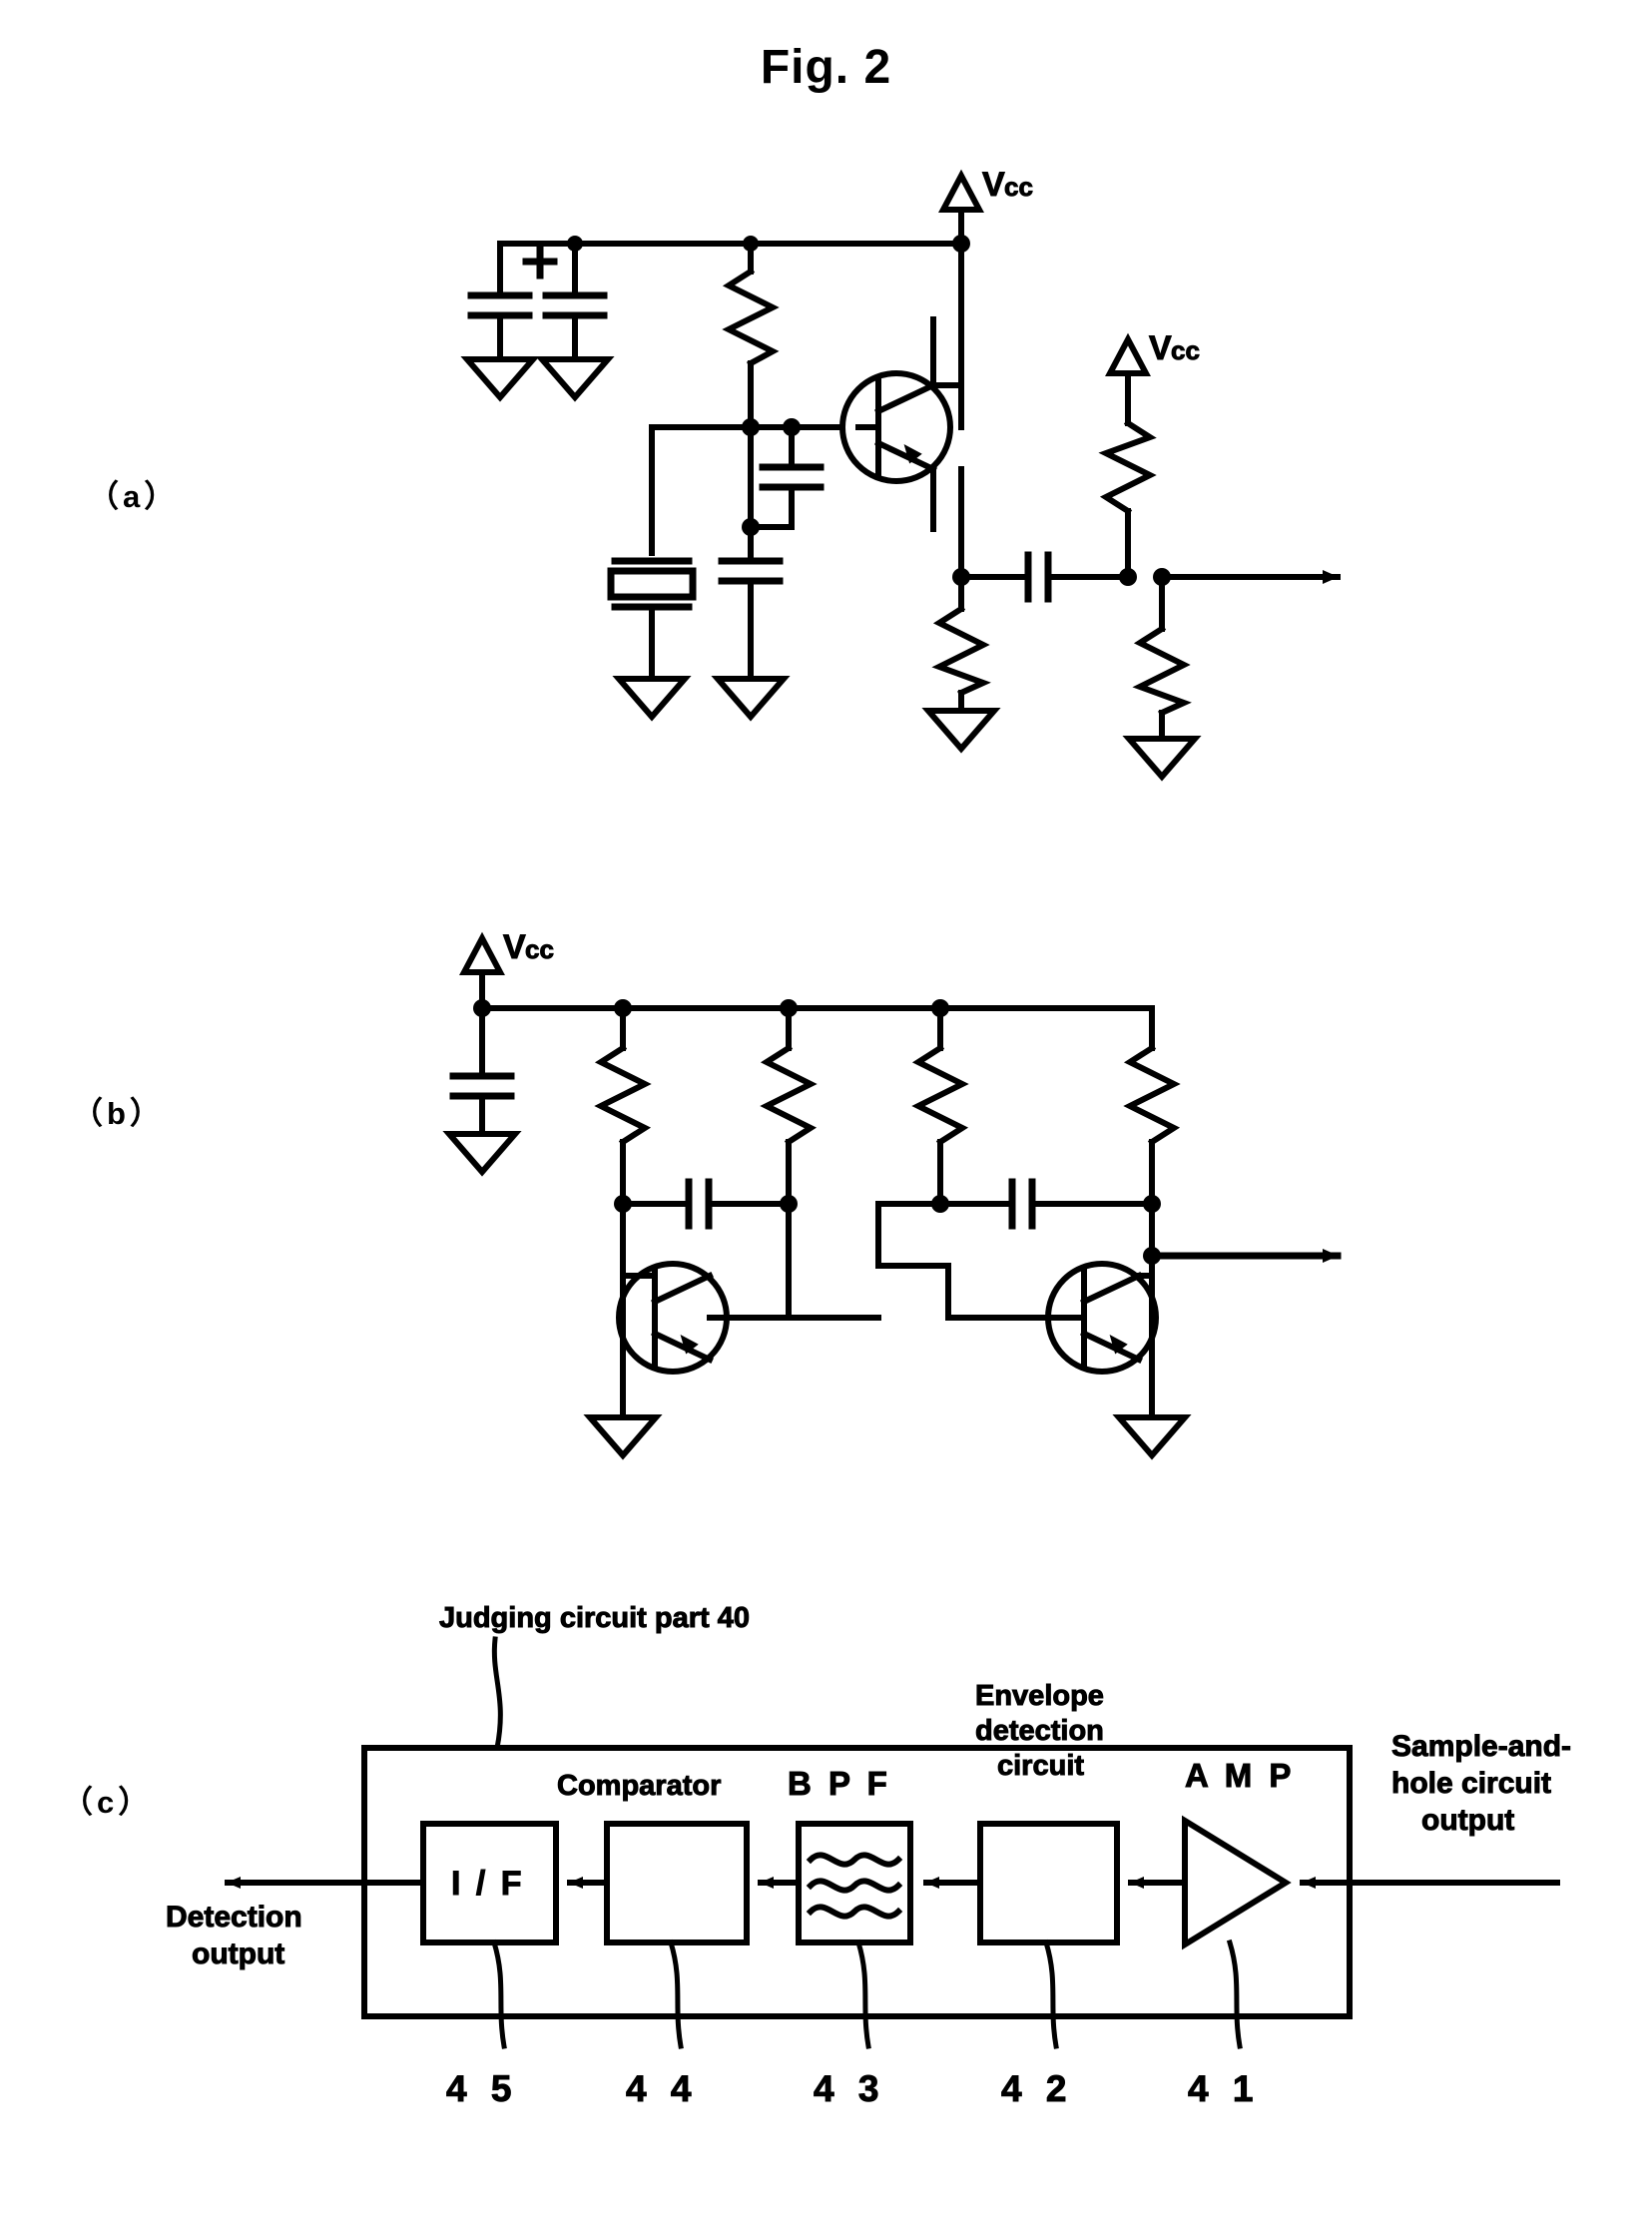 This screenshot has height=2215, width=1652. I want to click on reference-number-43: 4 3, so click(849, 2088).